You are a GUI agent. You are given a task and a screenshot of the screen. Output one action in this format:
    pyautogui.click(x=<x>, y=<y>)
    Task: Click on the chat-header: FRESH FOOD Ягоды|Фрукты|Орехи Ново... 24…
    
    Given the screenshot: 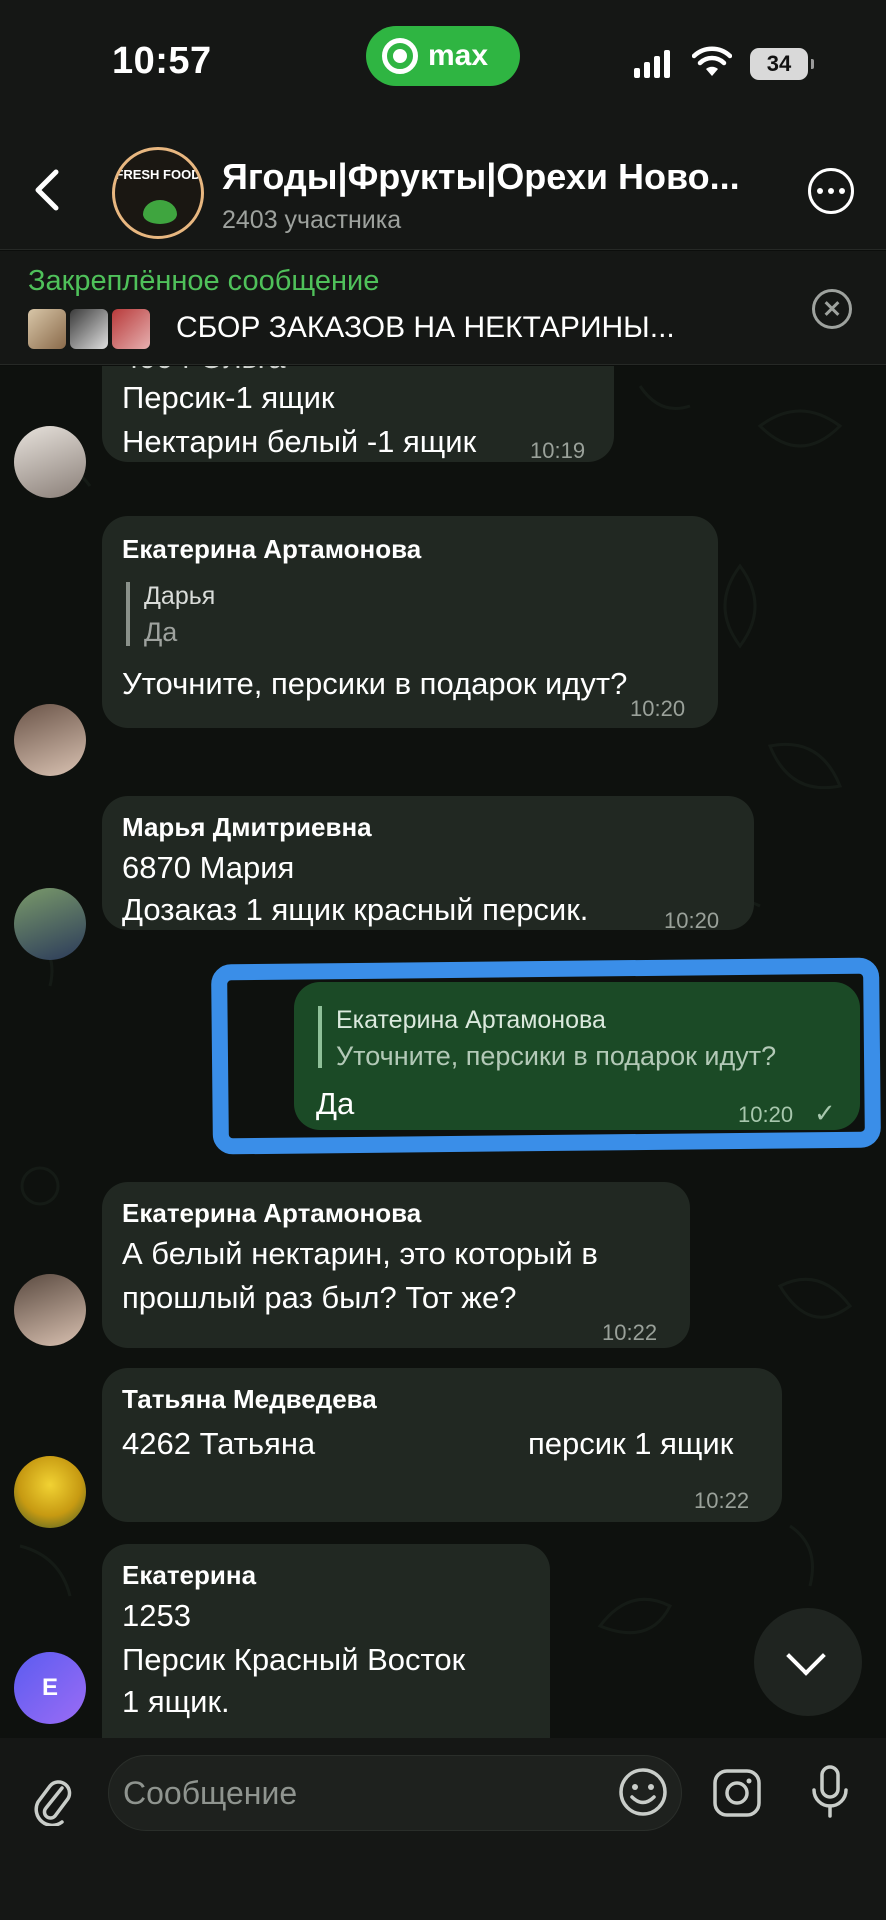 What is the action you would take?
    pyautogui.click(x=443, y=190)
    